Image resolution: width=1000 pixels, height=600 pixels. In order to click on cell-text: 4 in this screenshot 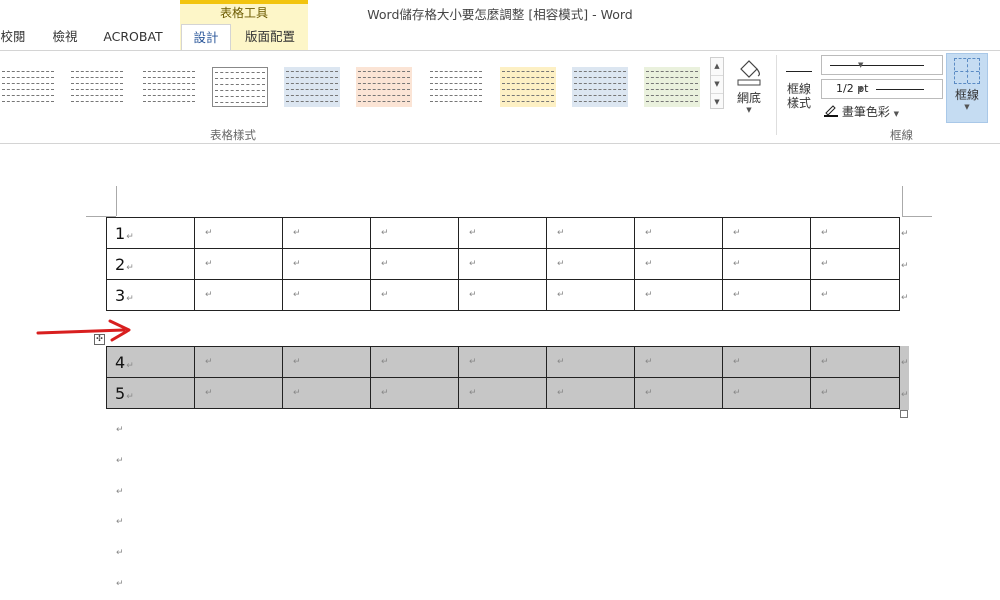, I will do `click(120, 362)`.